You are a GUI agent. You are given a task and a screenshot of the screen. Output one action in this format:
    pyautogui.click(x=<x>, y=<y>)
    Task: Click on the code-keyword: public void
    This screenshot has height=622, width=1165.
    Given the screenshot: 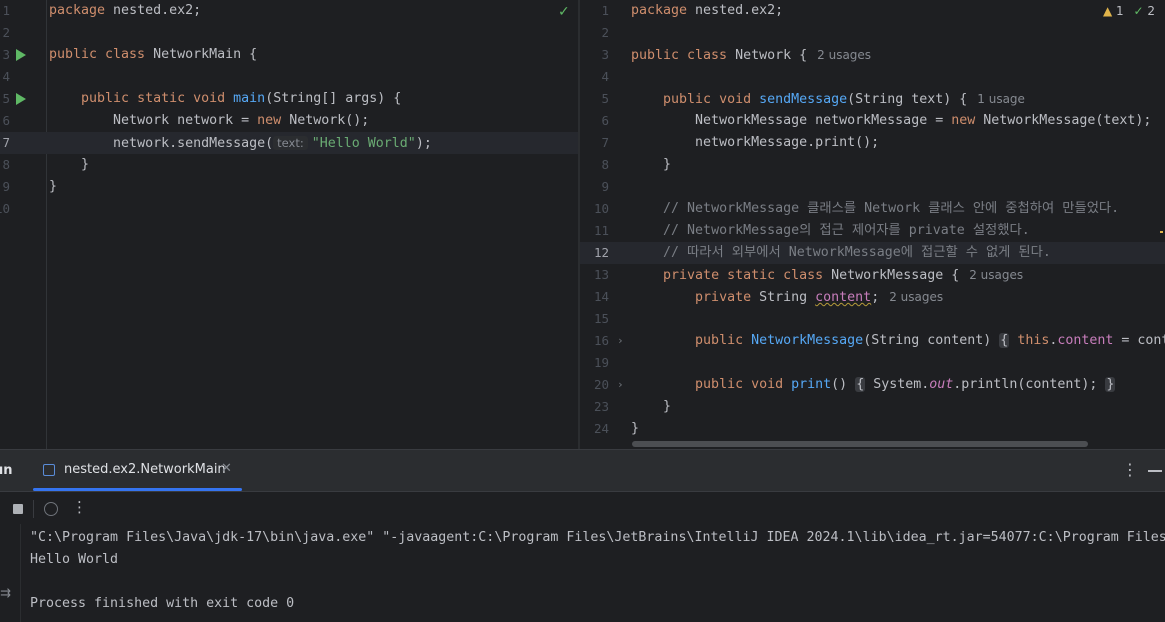 What is the action you would take?
    pyautogui.click(x=739, y=384)
    